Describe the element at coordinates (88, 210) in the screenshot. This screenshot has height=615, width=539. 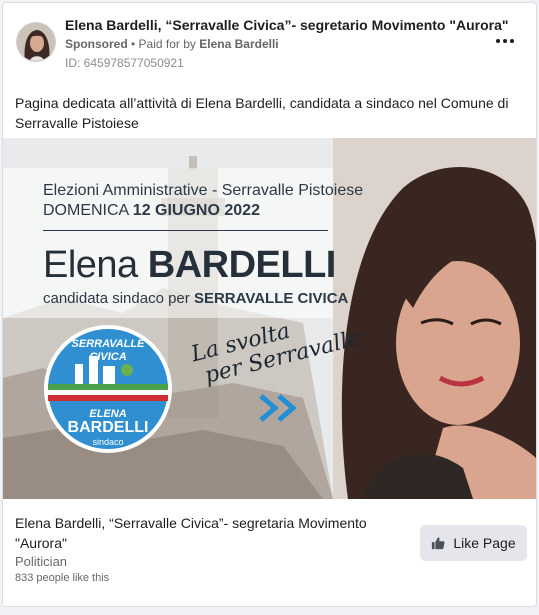
I see `creative-day: DOMENICA` at that location.